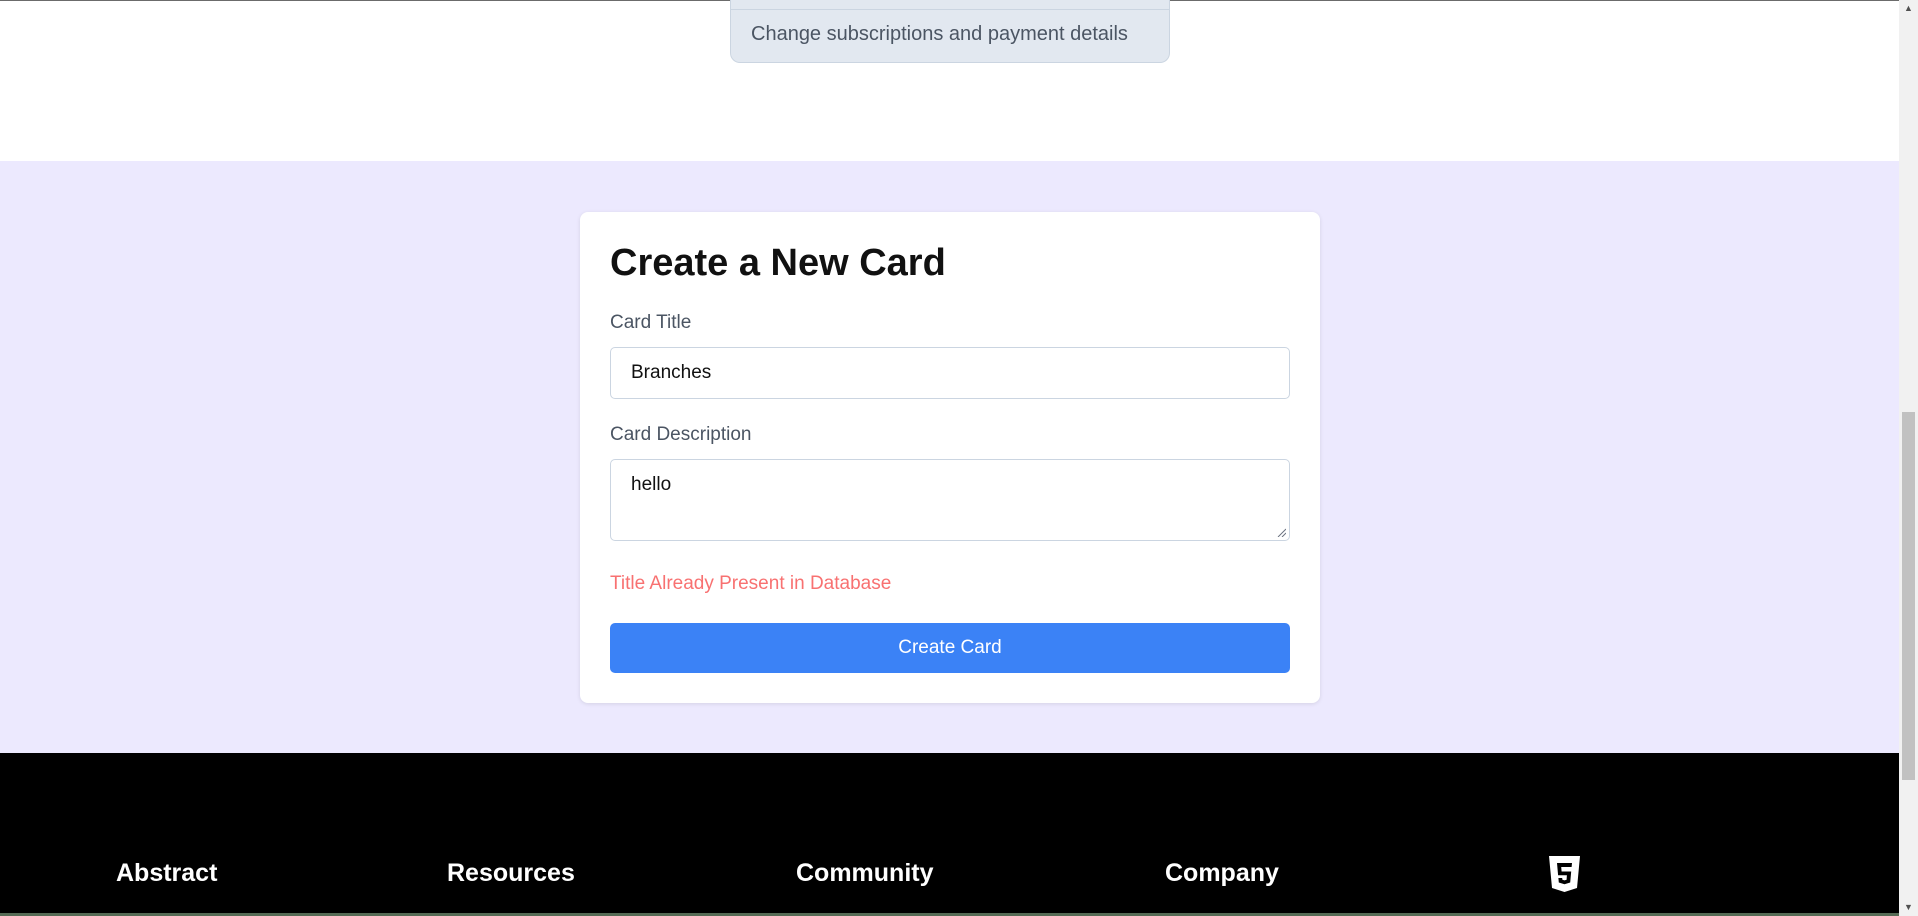 The height and width of the screenshot is (916, 1918). I want to click on form-heading: Create a New Card, so click(778, 263).